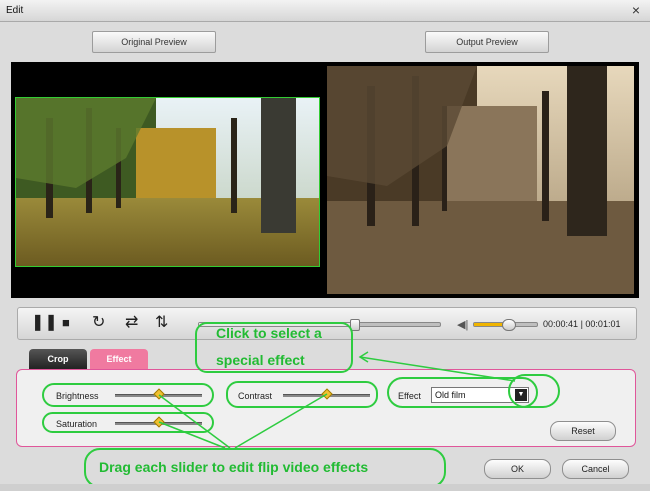  Describe the element at coordinates (337, 400) in the screenshot. I see `annotation-arrows` at that location.